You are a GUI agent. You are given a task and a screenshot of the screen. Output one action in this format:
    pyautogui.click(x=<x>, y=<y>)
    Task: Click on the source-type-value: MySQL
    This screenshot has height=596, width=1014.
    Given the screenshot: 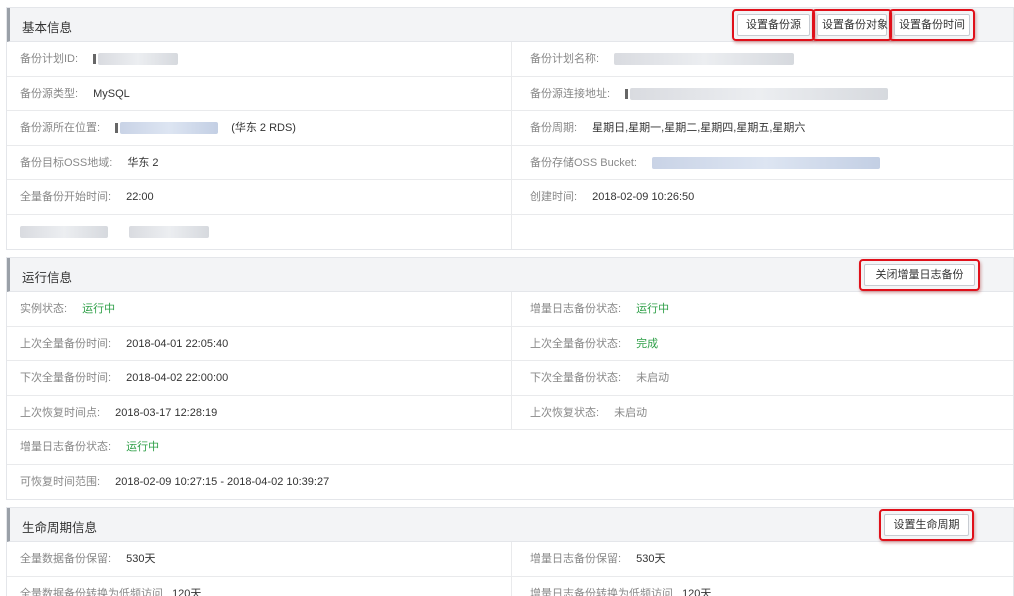 What is the action you would take?
    pyautogui.click(x=111, y=93)
    